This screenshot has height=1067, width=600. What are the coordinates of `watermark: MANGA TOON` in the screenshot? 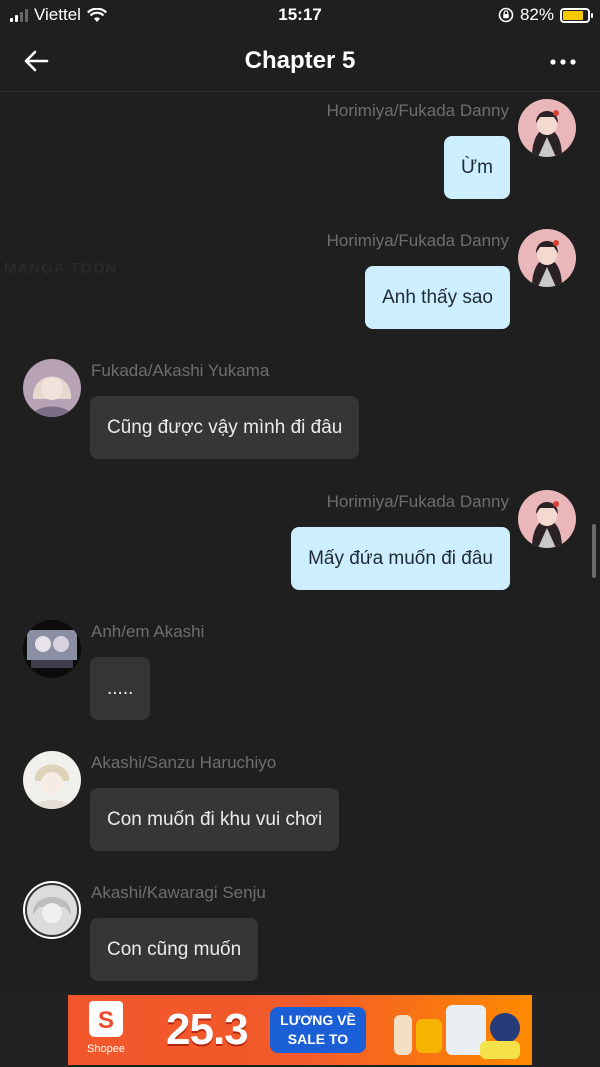 It's located at (61, 268).